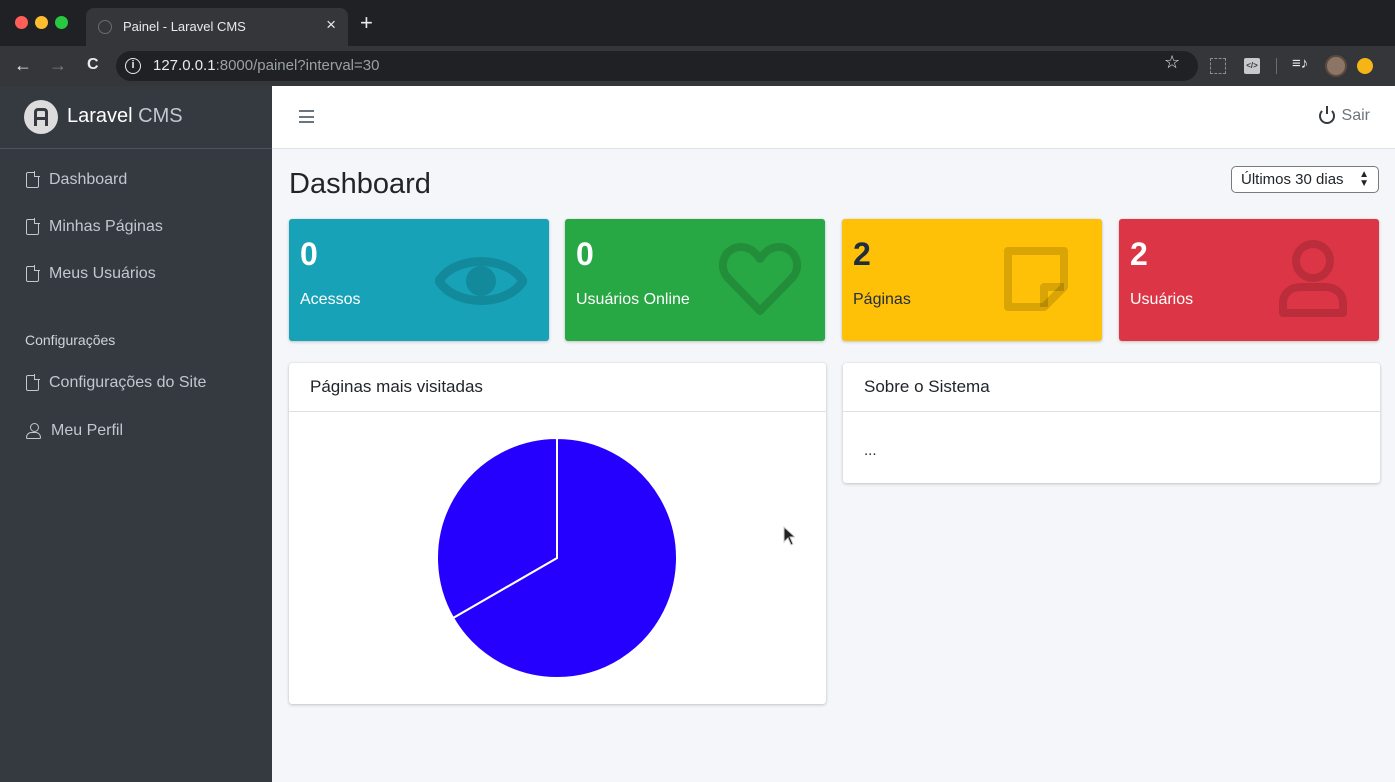 The image size is (1395, 782). I want to click on card-header: Sobre o Sistema, so click(1111, 387).